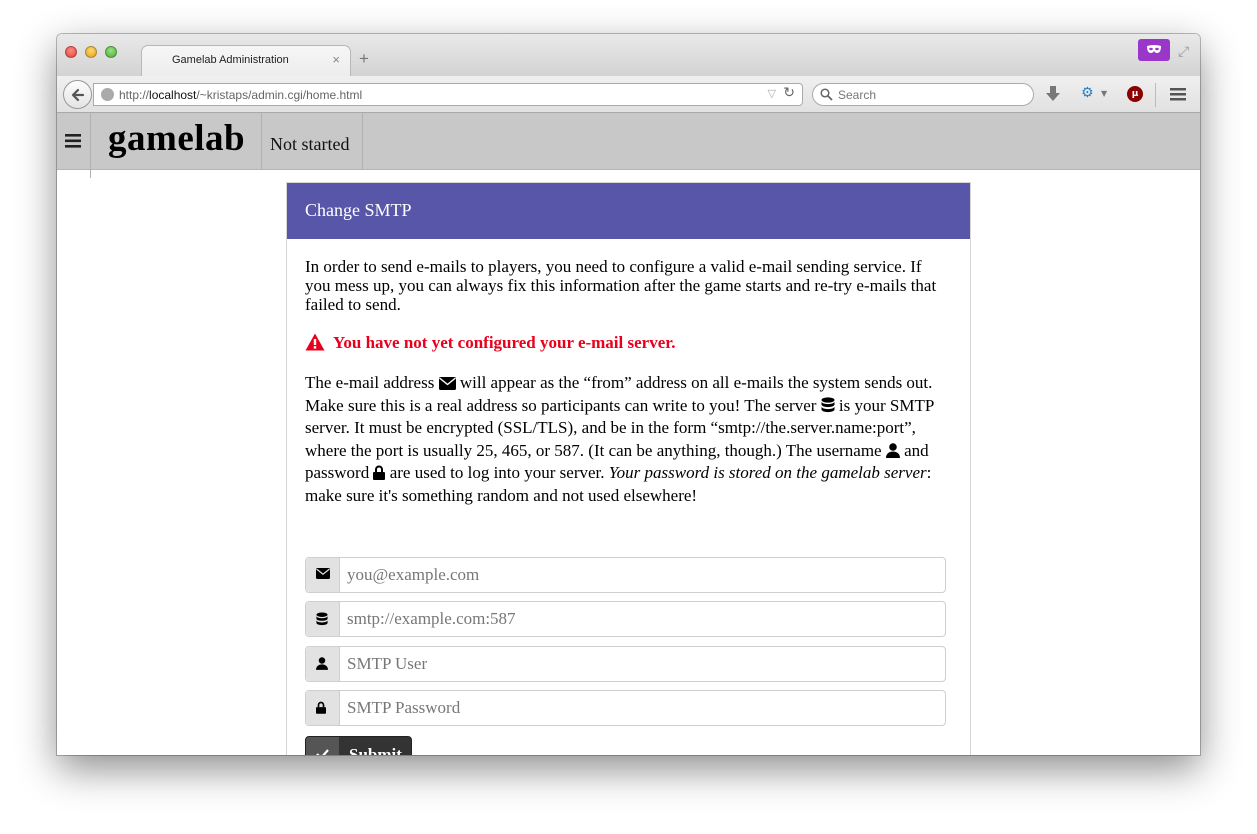  I want to click on chevron-down-icon: ▼, so click(1104, 93).